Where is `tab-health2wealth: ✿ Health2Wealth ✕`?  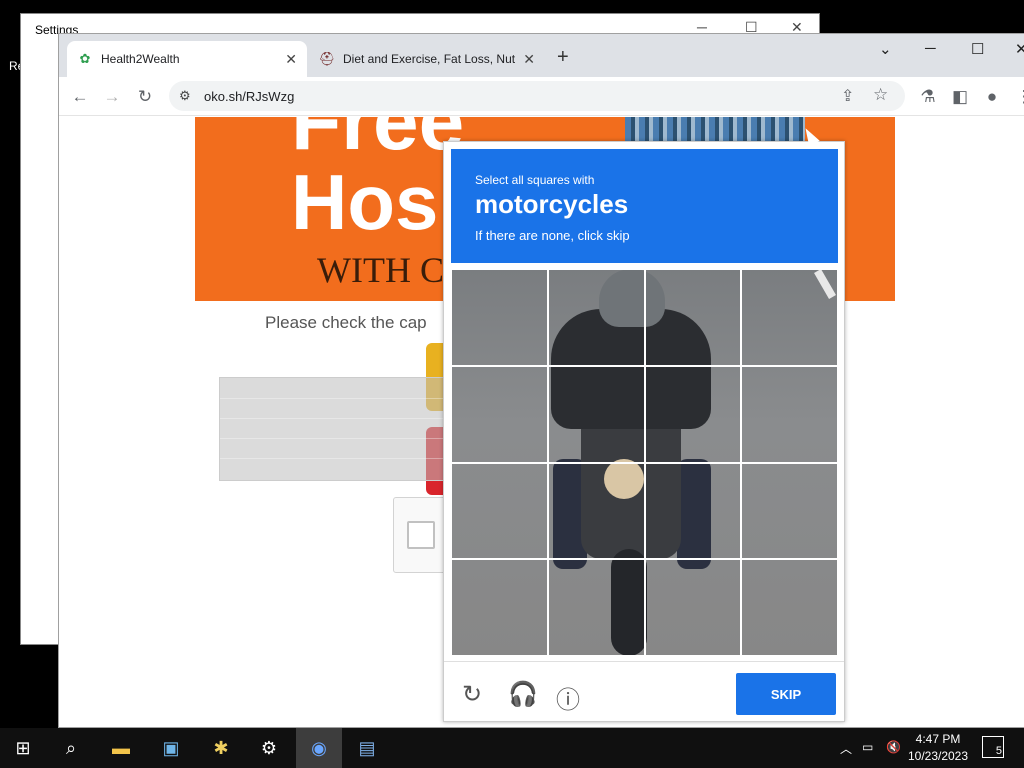
tab-health2wealth: ✿ Health2Wealth ✕ is located at coordinates (187, 59).